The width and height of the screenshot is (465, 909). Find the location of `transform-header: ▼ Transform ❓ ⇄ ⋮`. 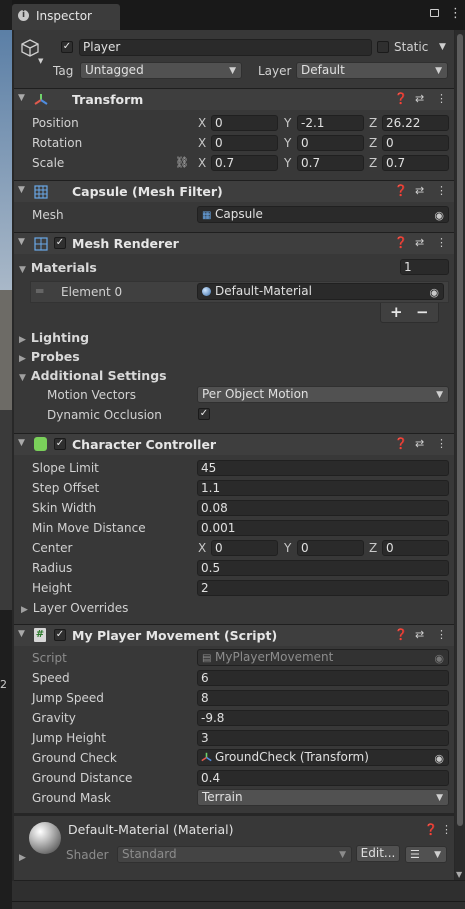

transform-header: ▼ Transform ❓ ⇄ ⋮ is located at coordinates (234, 99).